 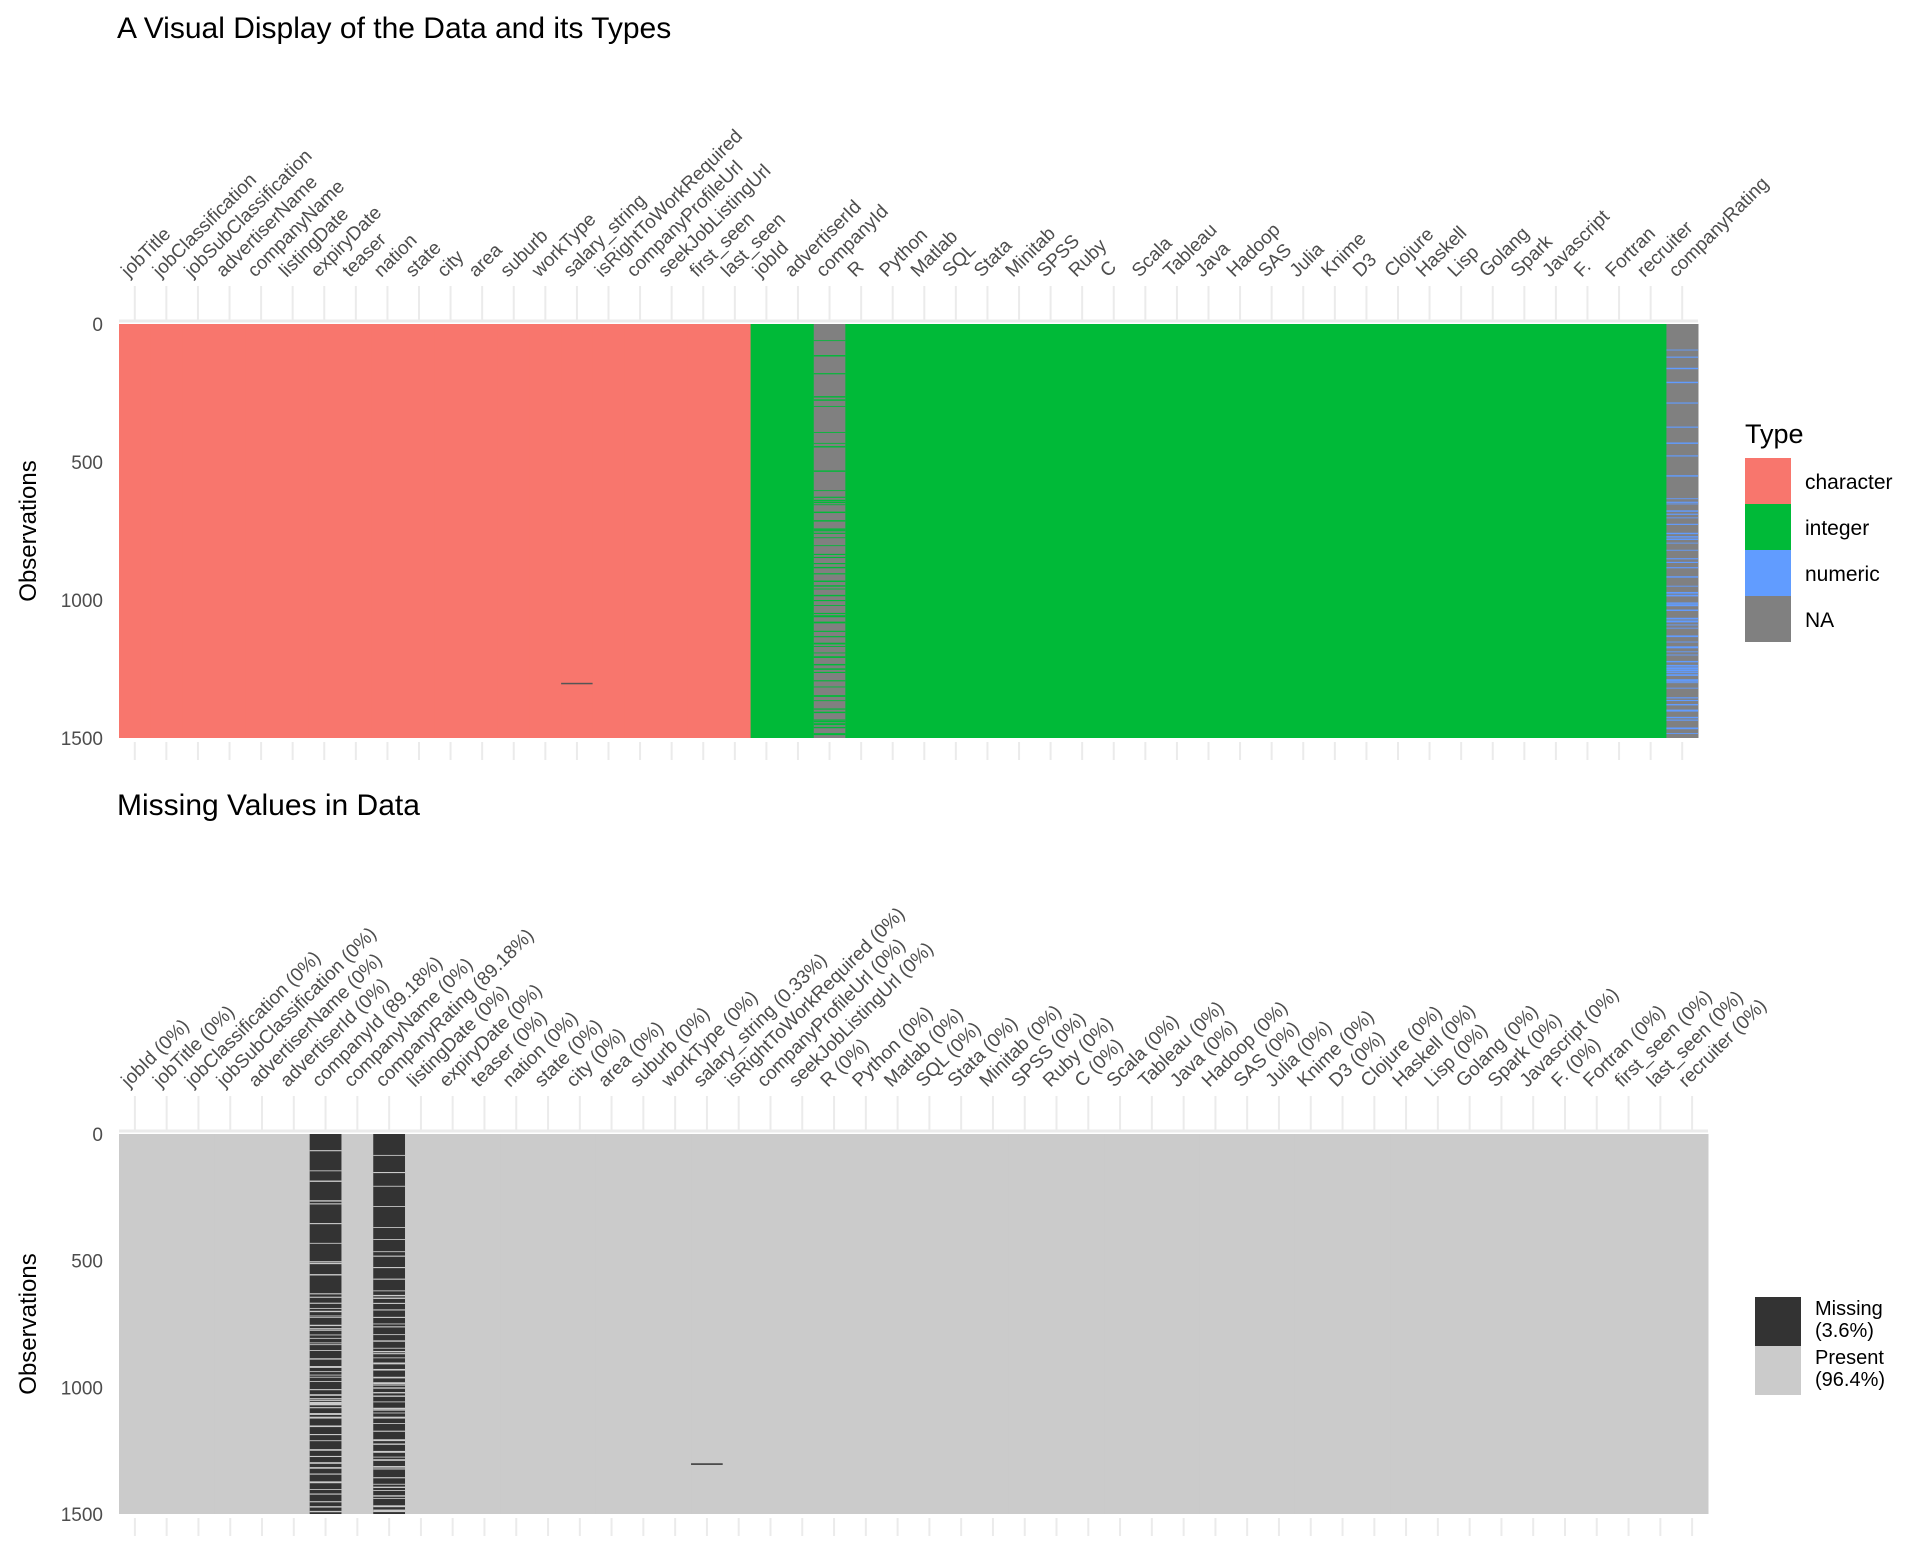 I want to click on y-tick-label: 1000, so click(x=82, y=1388).